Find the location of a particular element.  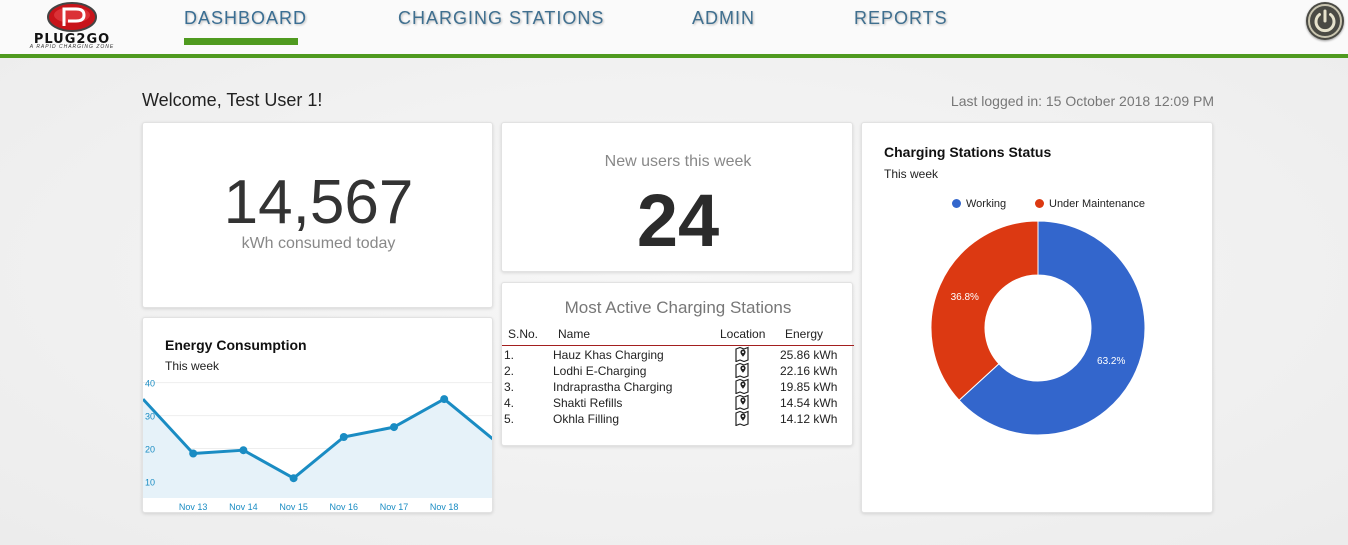

cell-energy: 19.85 kWh is located at coordinates (809, 387).